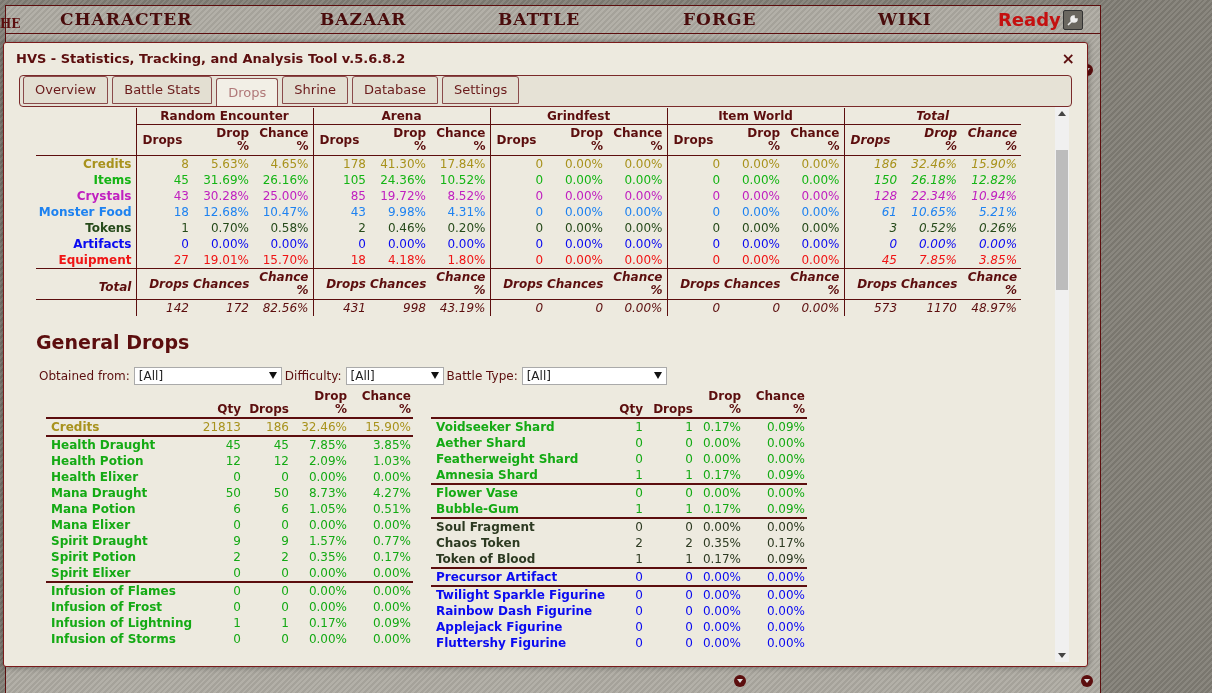  I want to click on tab: Settings, so click(481, 90).